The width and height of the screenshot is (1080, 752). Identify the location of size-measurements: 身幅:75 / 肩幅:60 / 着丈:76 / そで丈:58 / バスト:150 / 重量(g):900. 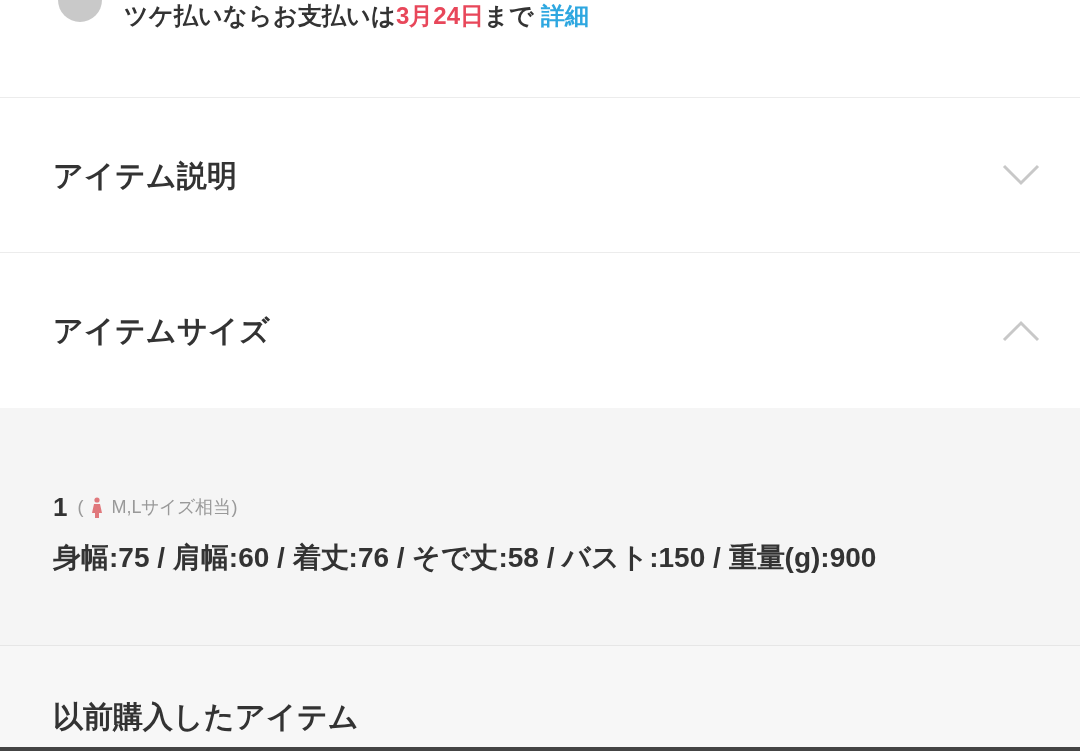
(465, 558).